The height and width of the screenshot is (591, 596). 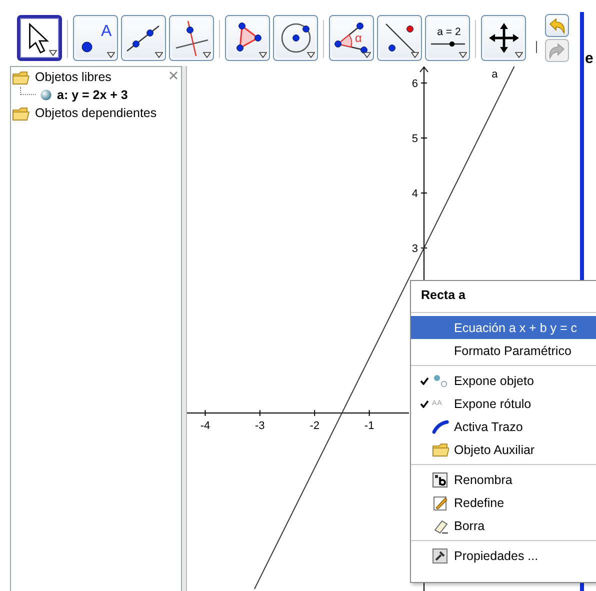 What do you see at coordinates (369, 426) in the screenshot?
I see `tick-label: -1` at bounding box center [369, 426].